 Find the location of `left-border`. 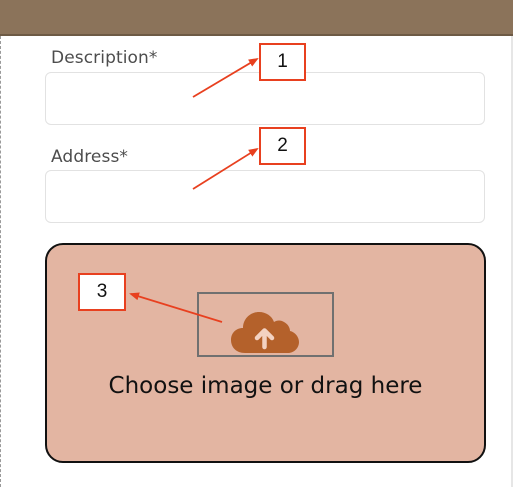

left-border is located at coordinates (0, 261).